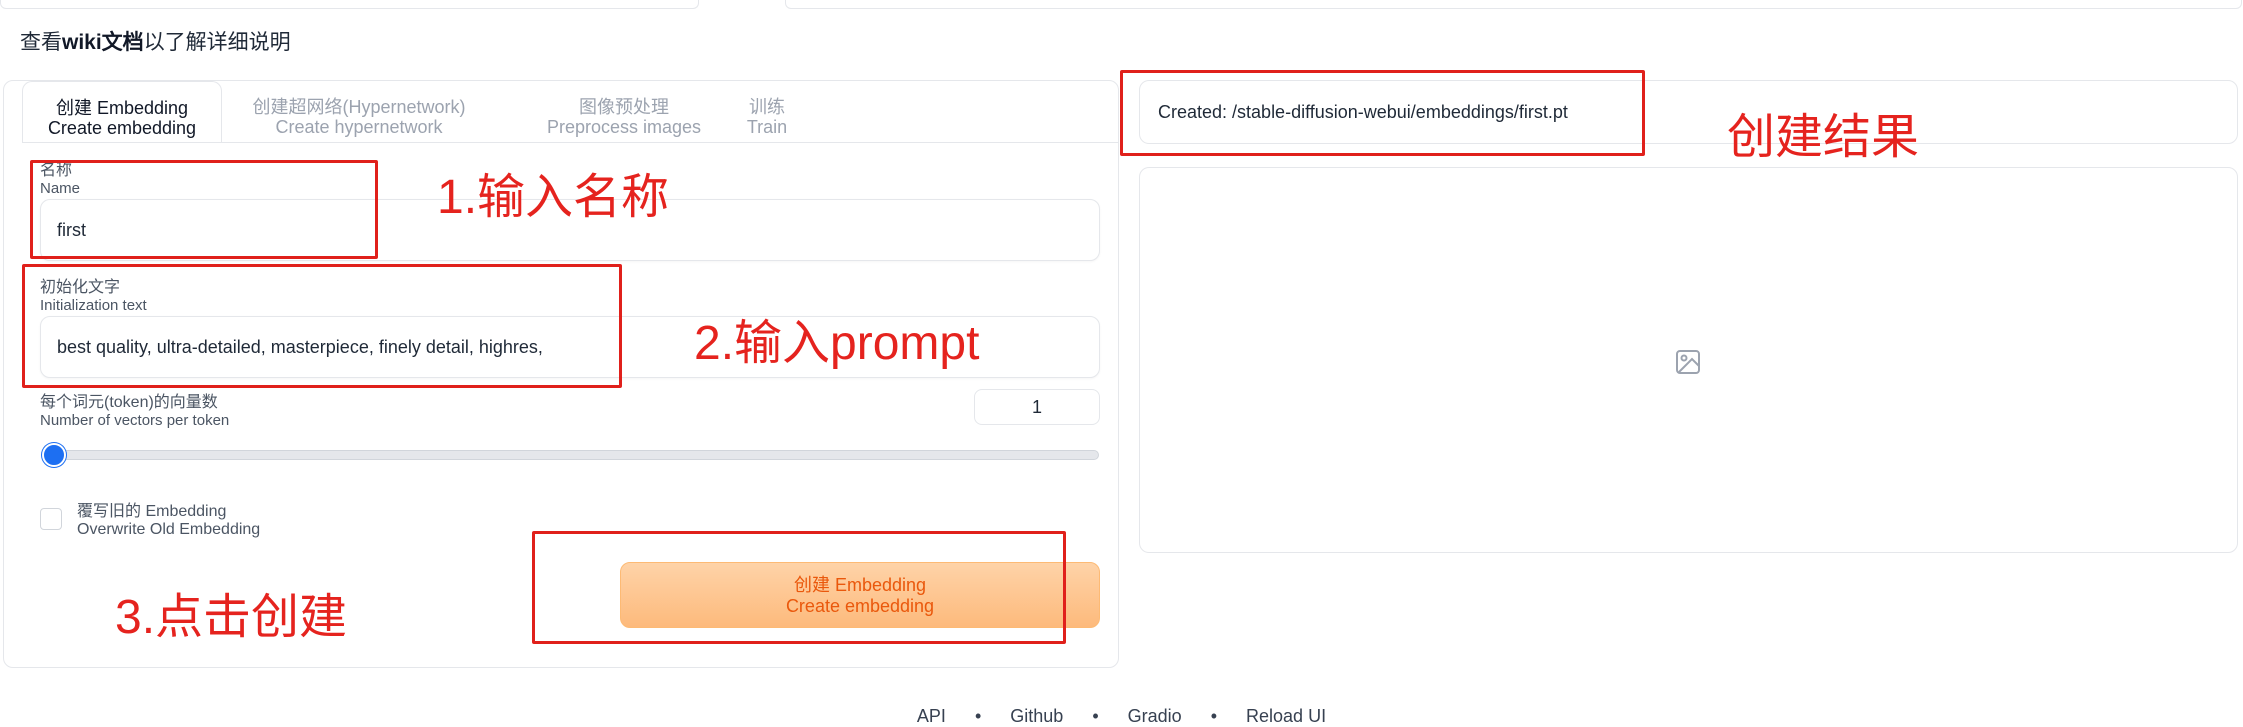  What do you see at coordinates (359, 127) in the screenshot?
I see `tab-label-en: Create hypernetwork` at bounding box center [359, 127].